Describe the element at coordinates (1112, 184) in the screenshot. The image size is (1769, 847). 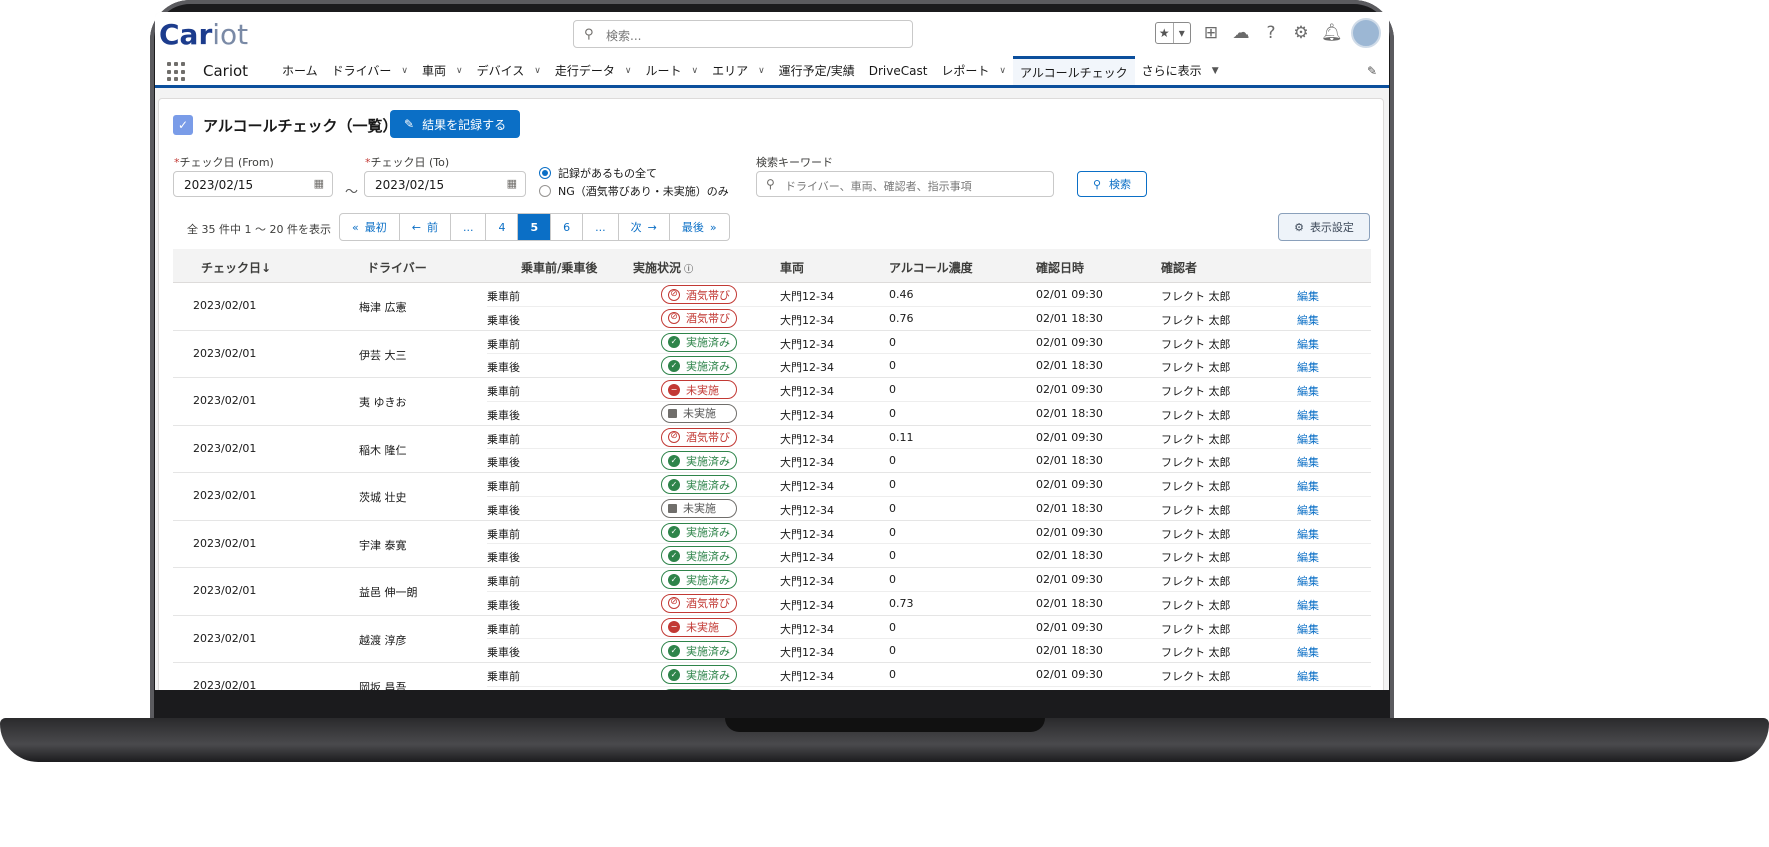
I see `search-button: ⚲ 検索` at that location.